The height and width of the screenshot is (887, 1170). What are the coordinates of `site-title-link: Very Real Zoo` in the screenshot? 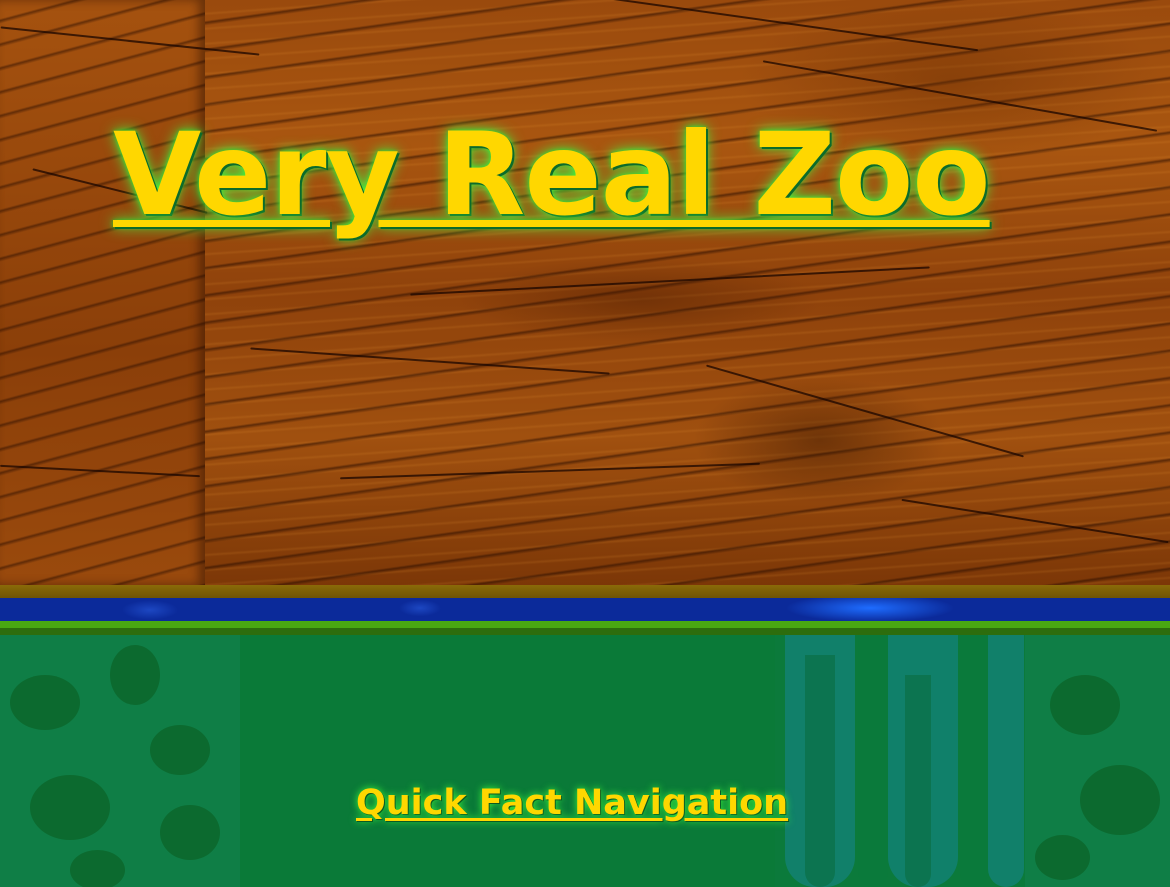 It's located at (552, 175).